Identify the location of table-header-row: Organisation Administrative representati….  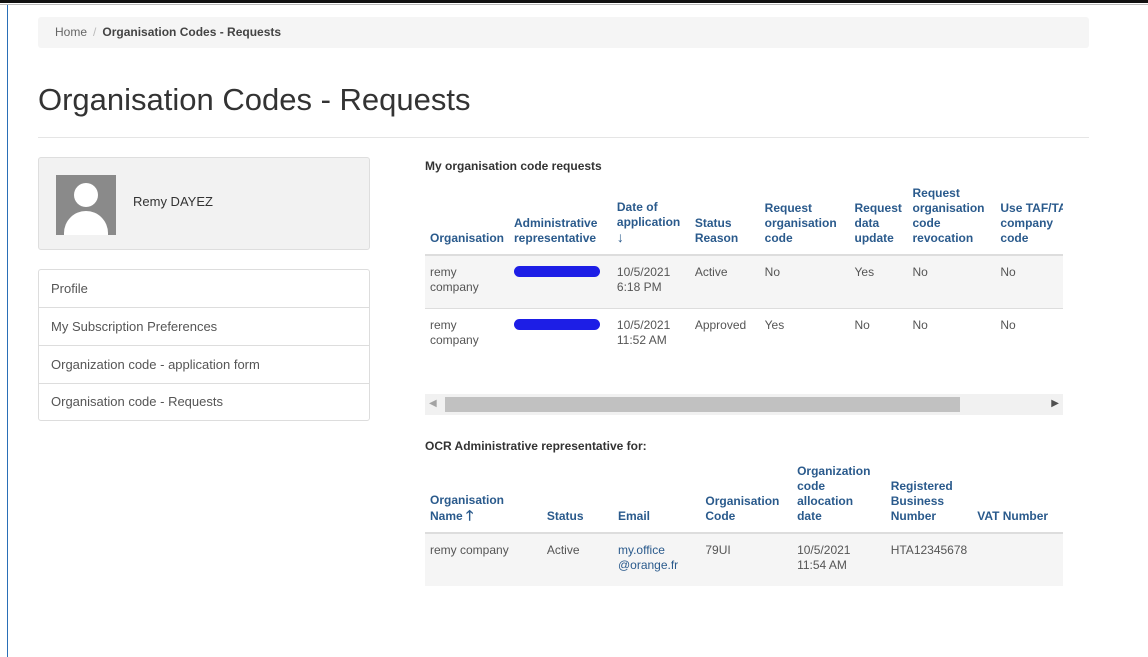
(744, 221).